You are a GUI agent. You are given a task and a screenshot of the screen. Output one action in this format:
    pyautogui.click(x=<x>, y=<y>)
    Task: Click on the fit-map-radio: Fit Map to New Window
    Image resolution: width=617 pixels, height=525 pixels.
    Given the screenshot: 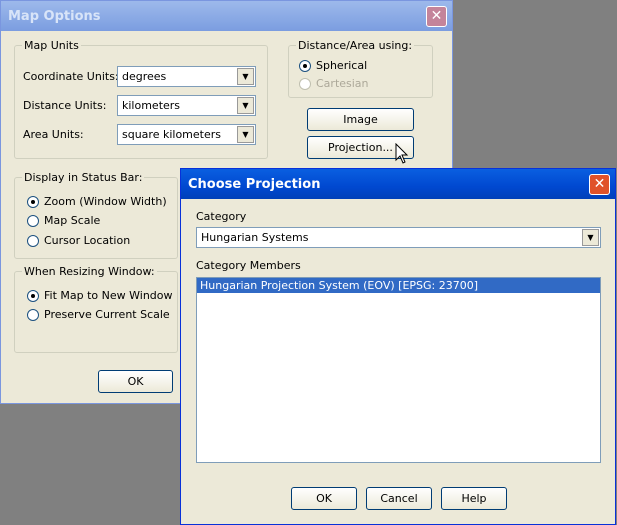 What is the action you would take?
    pyautogui.click(x=100, y=295)
    